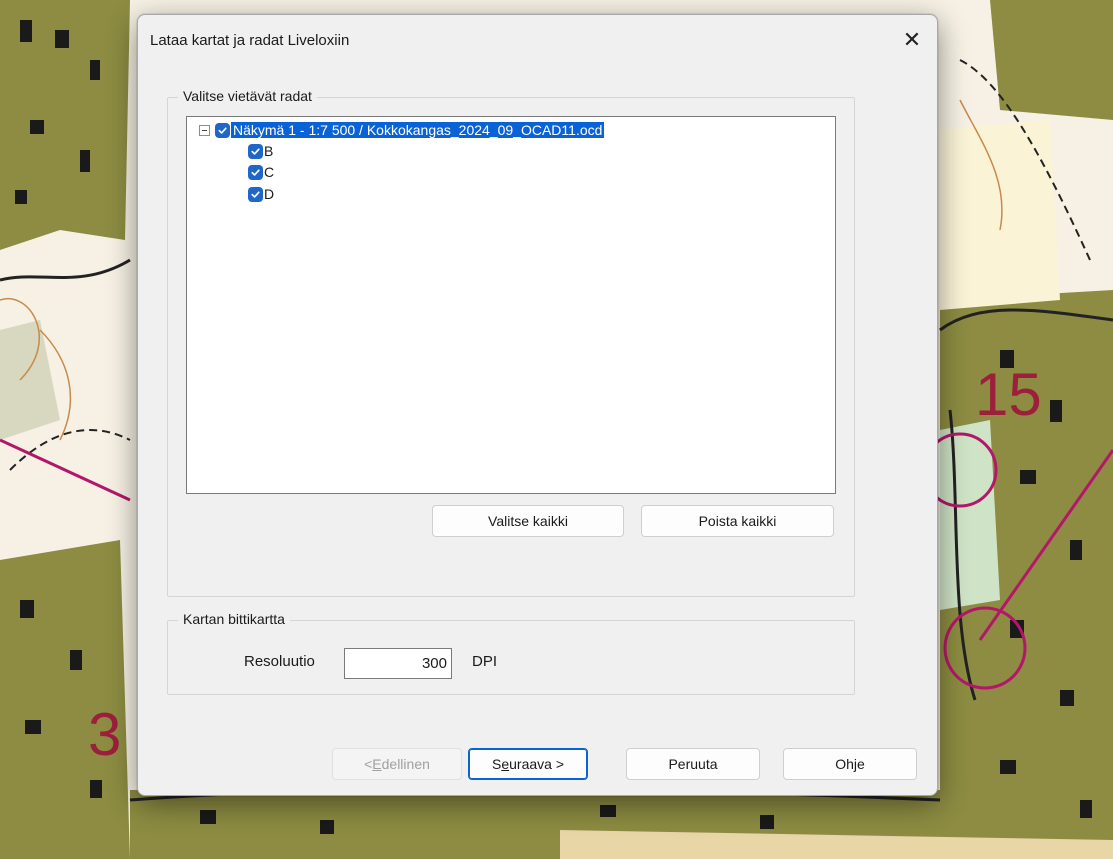 Image resolution: width=1113 pixels, height=859 pixels. I want to click on course-d-label: D, so click(269, 194).